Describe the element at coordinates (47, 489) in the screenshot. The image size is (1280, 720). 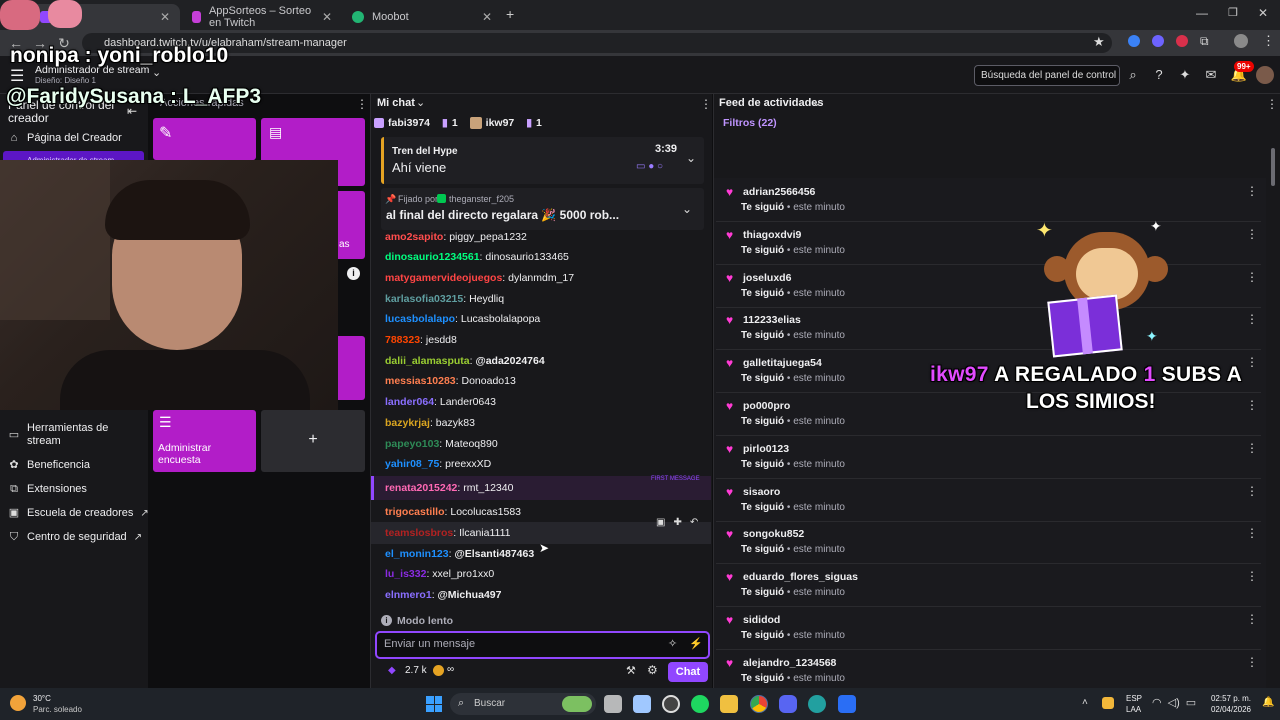
I see `sidebar-item-extensions: ⧉ Extensiones` at that location.